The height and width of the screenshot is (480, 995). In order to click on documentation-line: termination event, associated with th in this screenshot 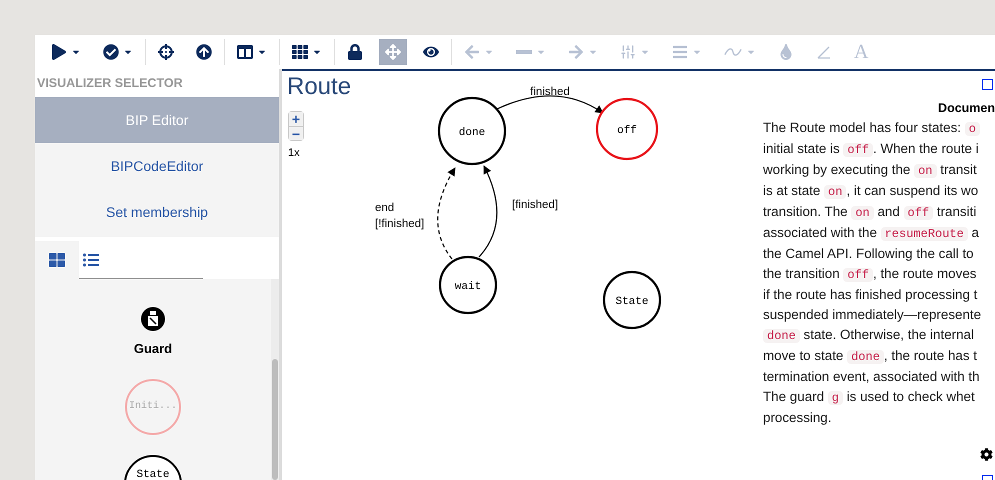, I will do `click(872, 377)`.